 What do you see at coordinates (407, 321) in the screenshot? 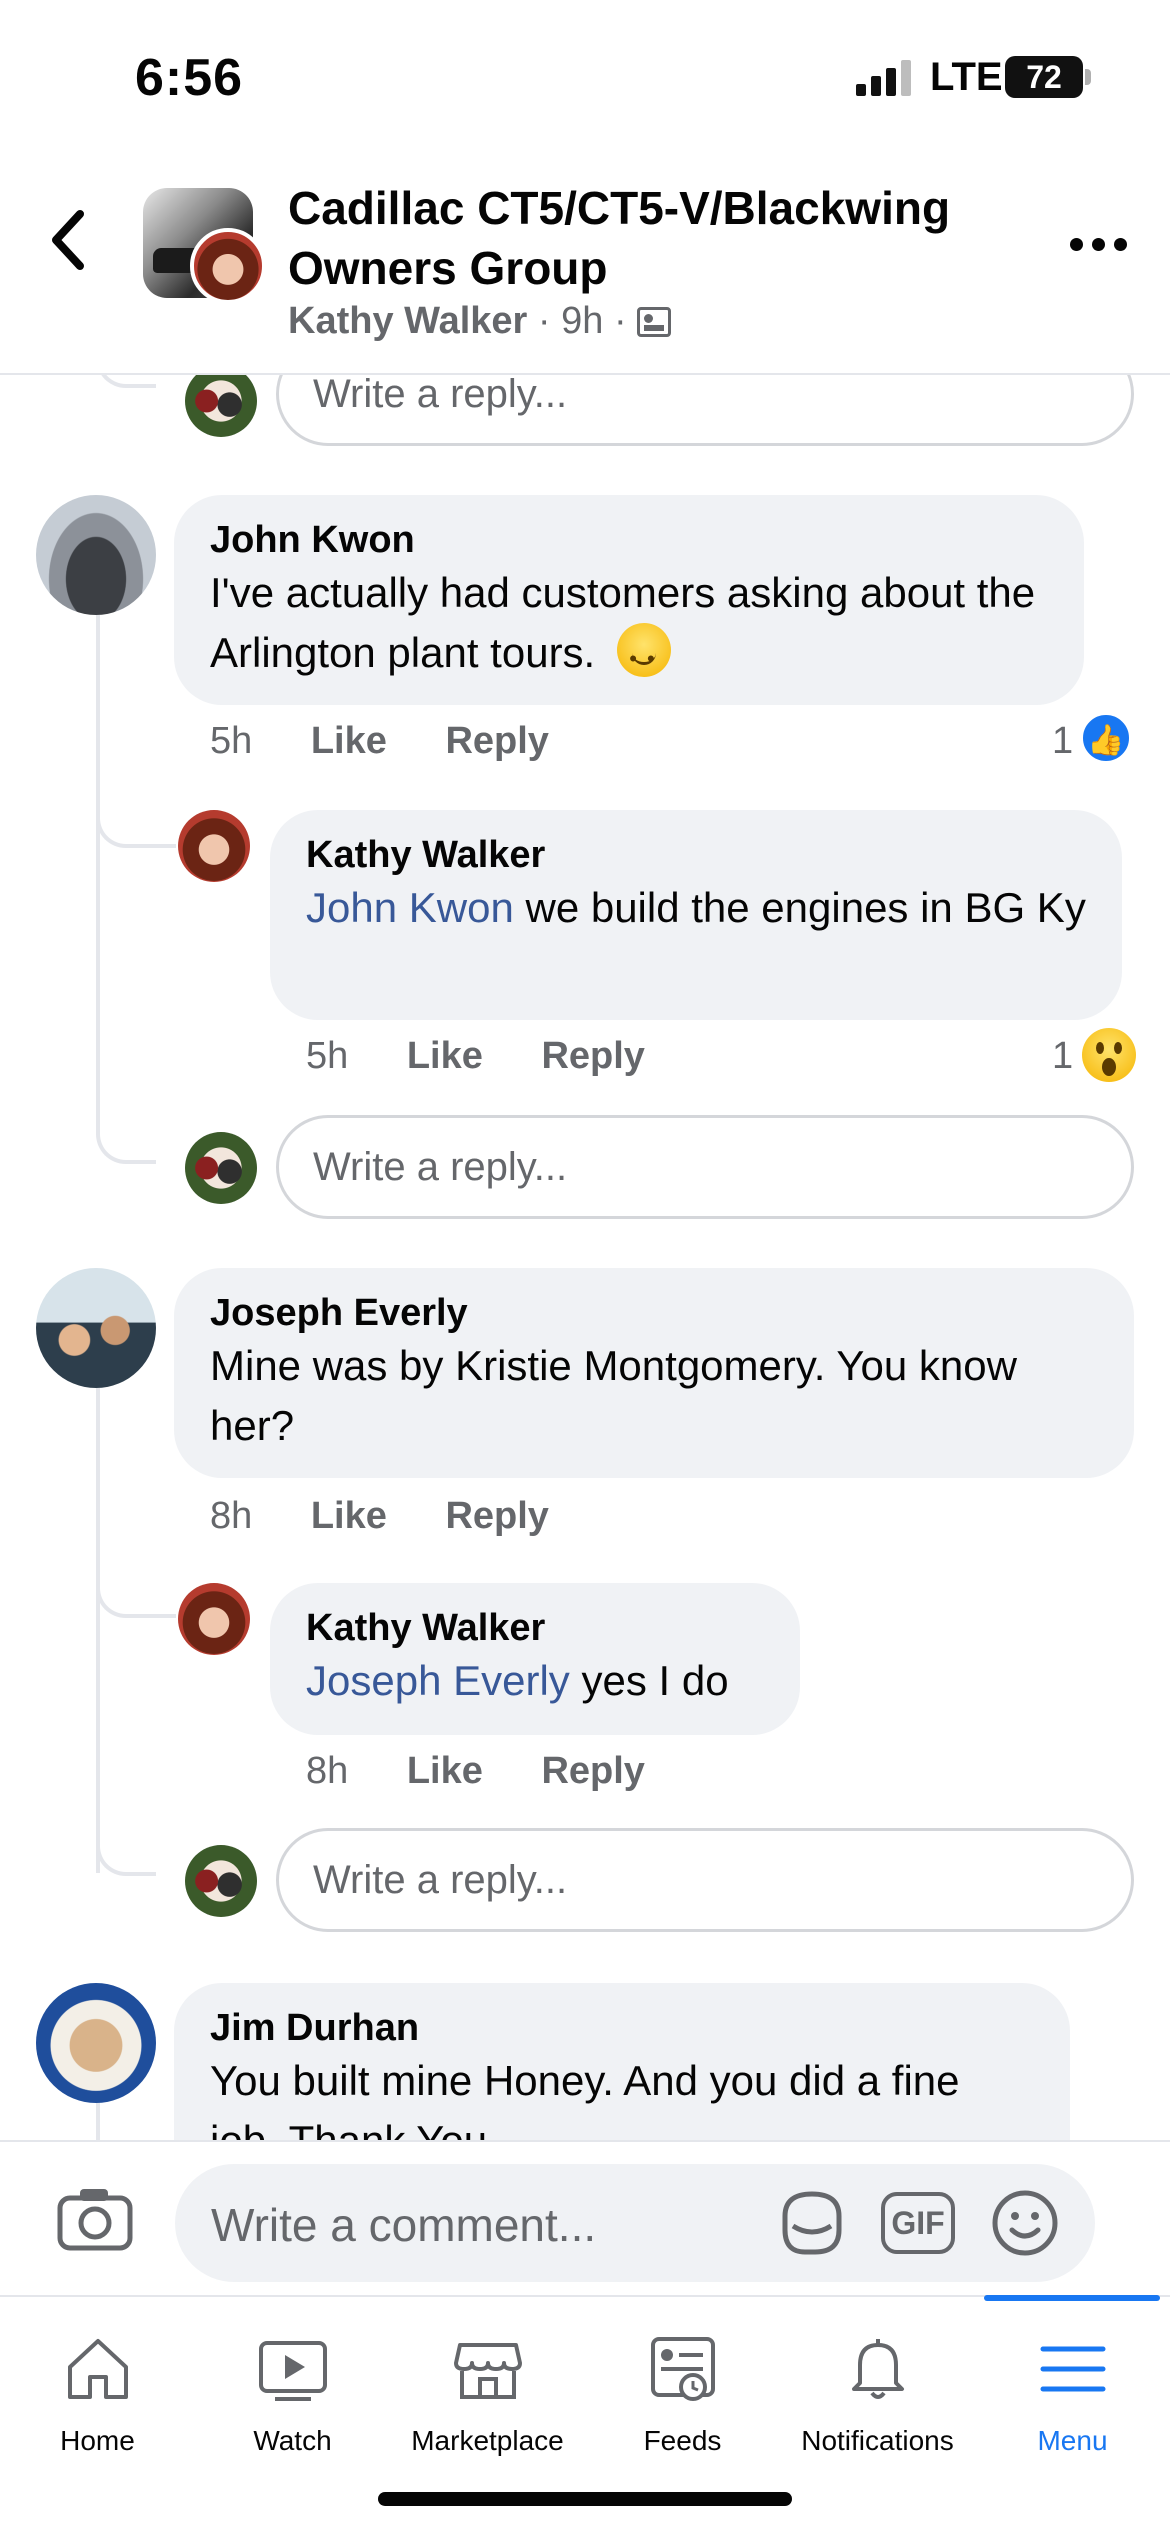
I see `post-author: Kathy Walker` at bounding box center [407, 321].